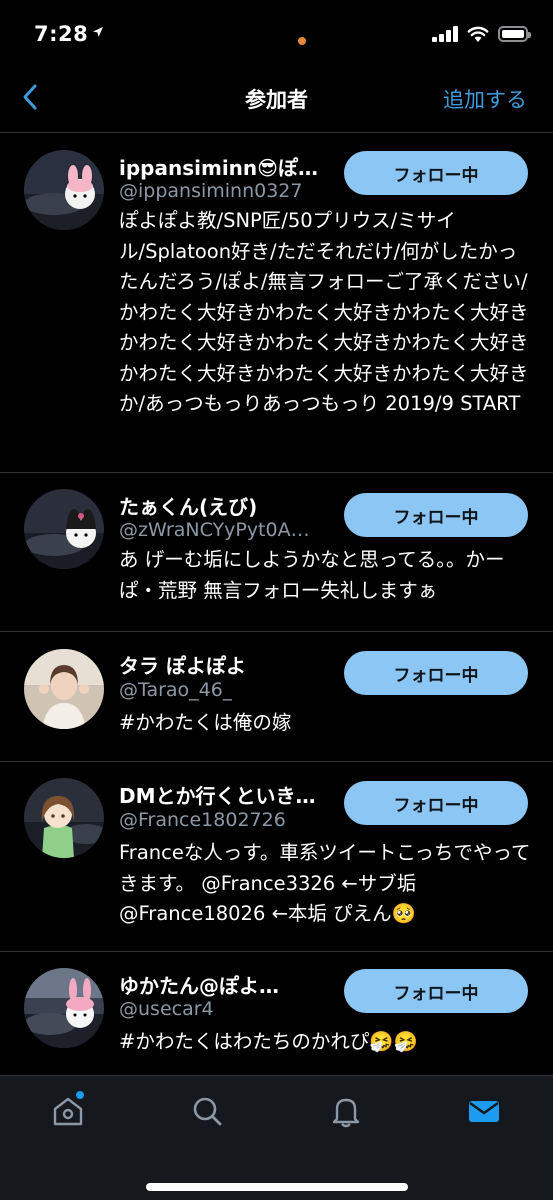 This screenshot has height=1200, width=553. I want to click on home-indicator, so click(277, 1187).